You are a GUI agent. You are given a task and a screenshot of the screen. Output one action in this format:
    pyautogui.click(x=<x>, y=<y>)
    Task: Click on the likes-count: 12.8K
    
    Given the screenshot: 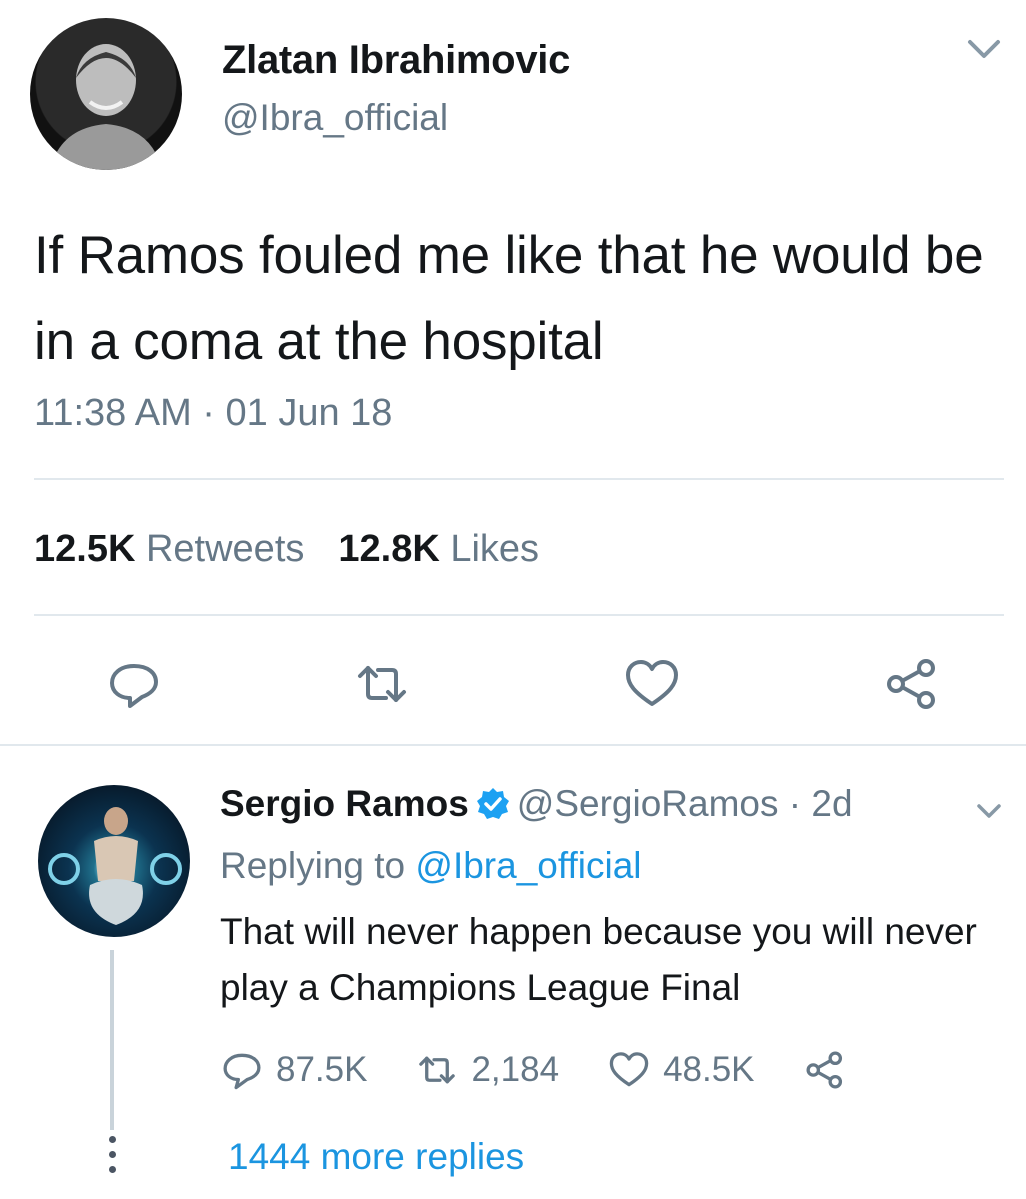 What is the action you would take?
    pyautogui.click(x=389, y=549)
    